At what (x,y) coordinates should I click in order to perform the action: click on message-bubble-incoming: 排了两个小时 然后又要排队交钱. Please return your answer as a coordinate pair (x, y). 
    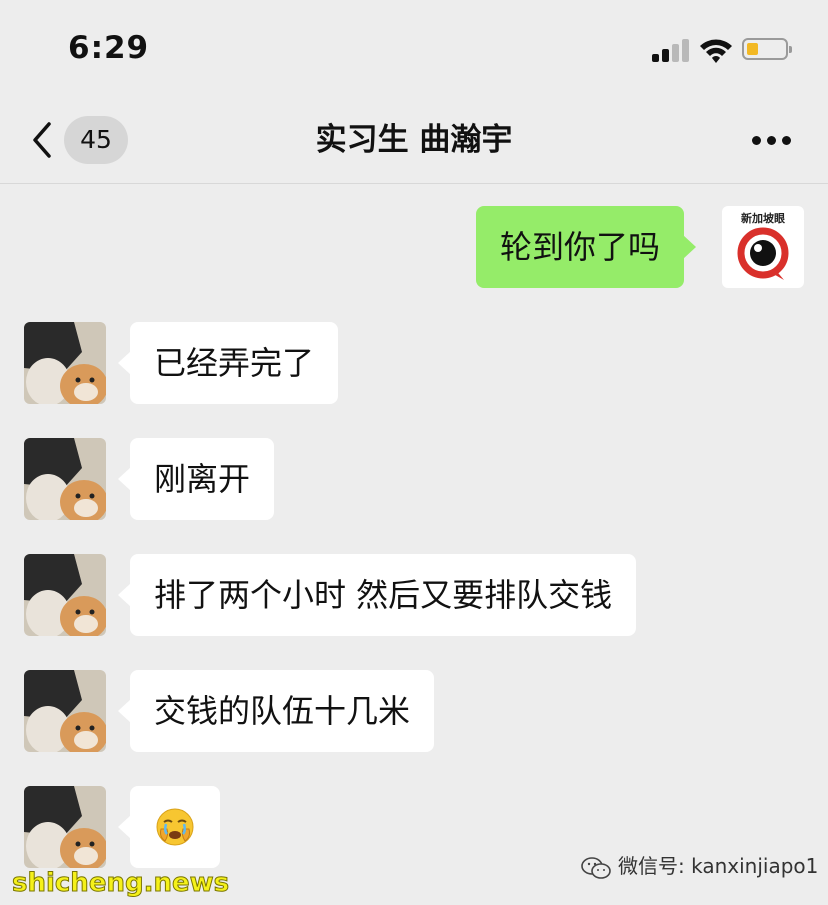
    Looking at the image, I should click on (377, 595).